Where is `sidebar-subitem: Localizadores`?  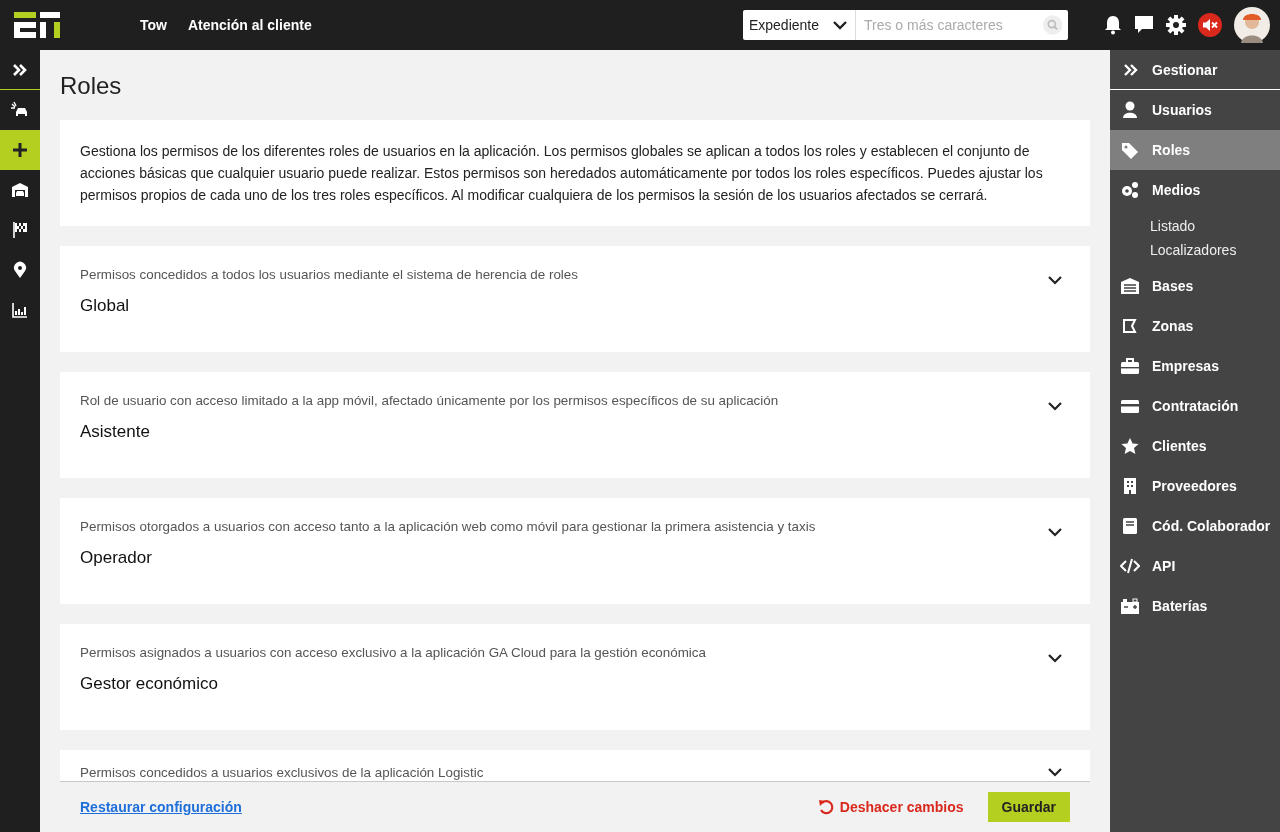
sidebar-subitem: Localizadores is located at coordinates (1195, 250).